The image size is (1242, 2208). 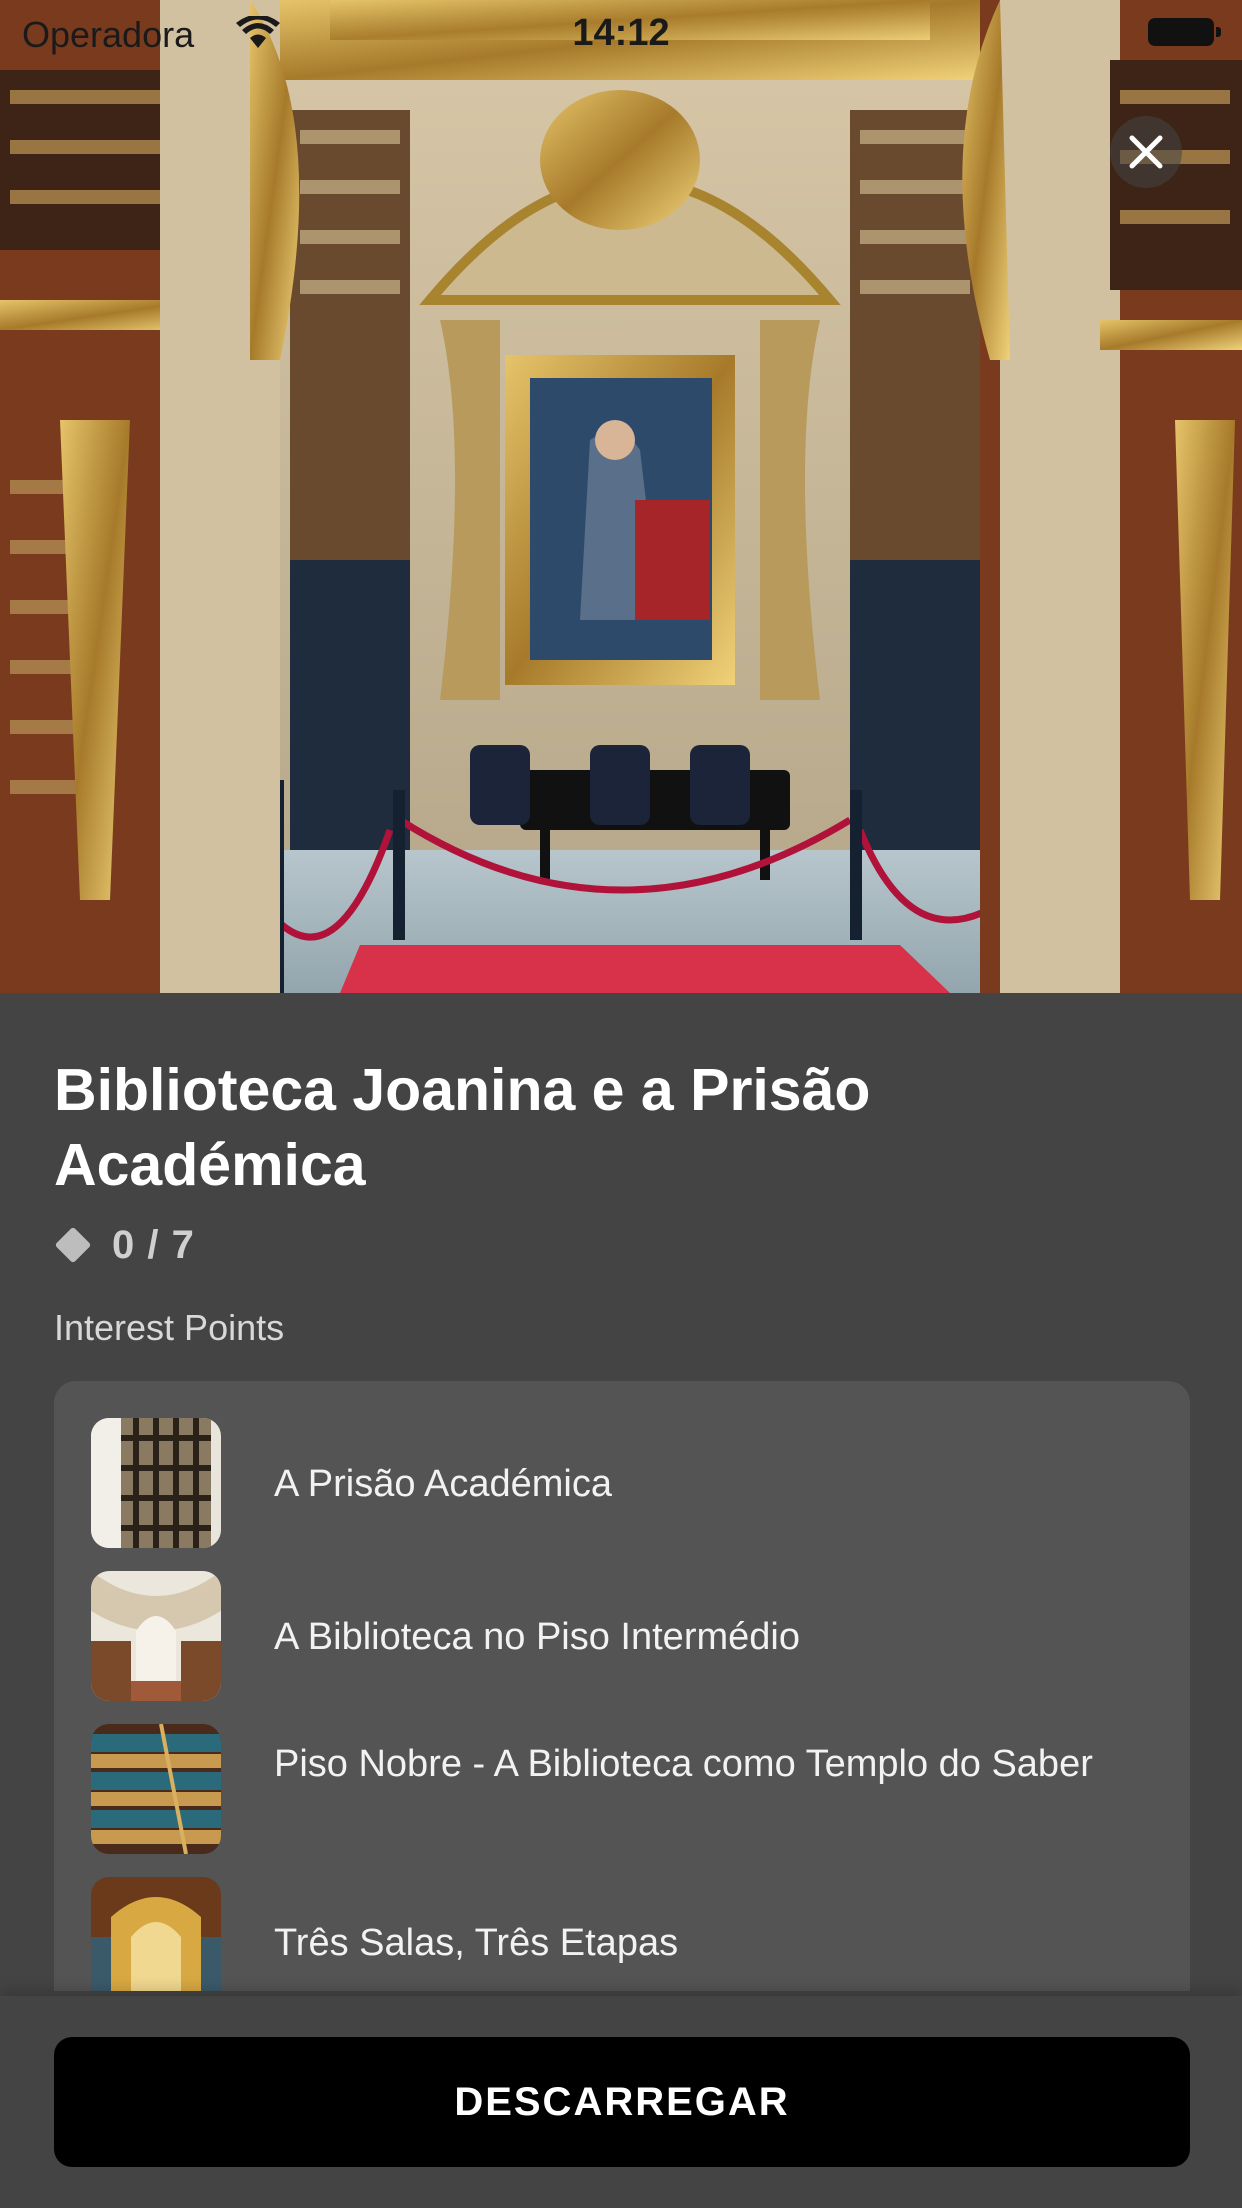 I want to click on interest-point-label: A Prisão Académica, so click(x=443, y=1484).